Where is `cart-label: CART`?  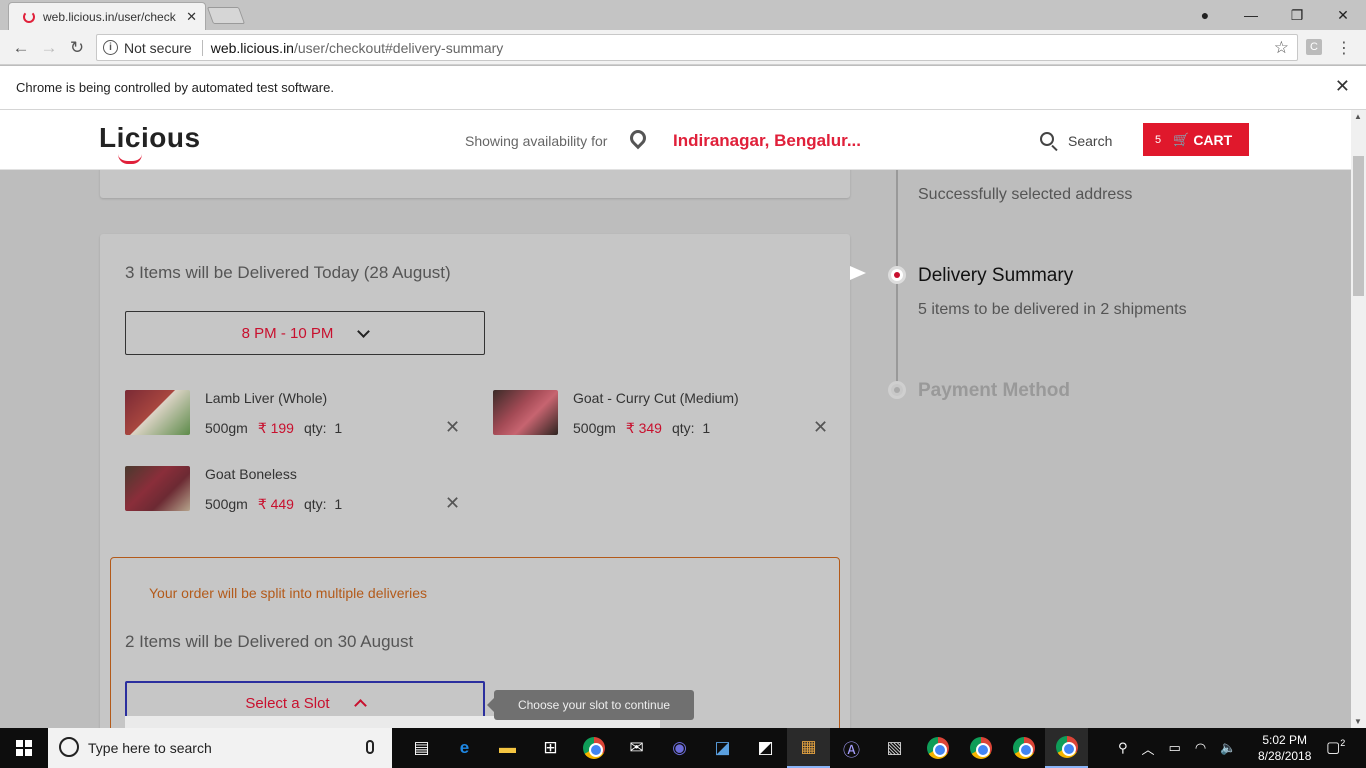
cart-label: CART is located at coordinates (1213, 139).